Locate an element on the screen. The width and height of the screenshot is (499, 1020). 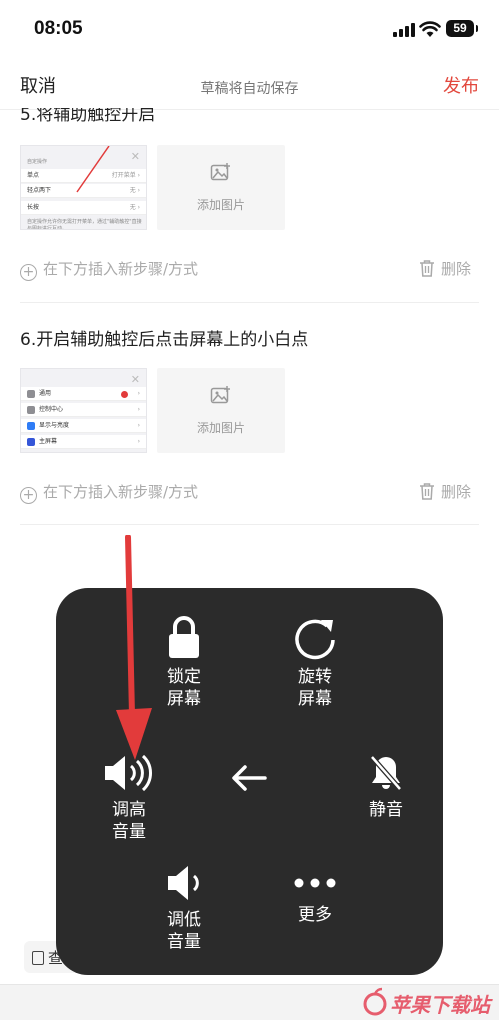
battery-icon: 59 is located at coordinates (462, 28).